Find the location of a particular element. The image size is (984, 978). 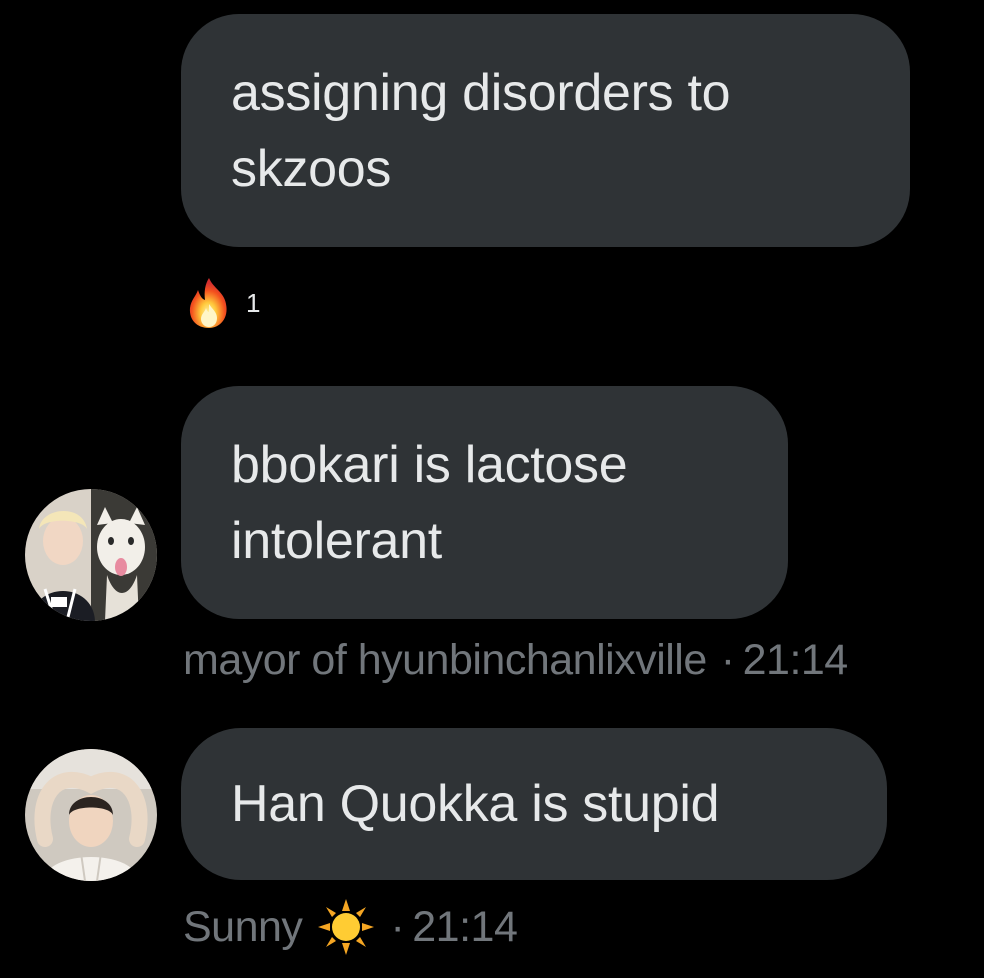

sender-name: mayor of hyunbinchanlixville is located at coordinates (445, 660).